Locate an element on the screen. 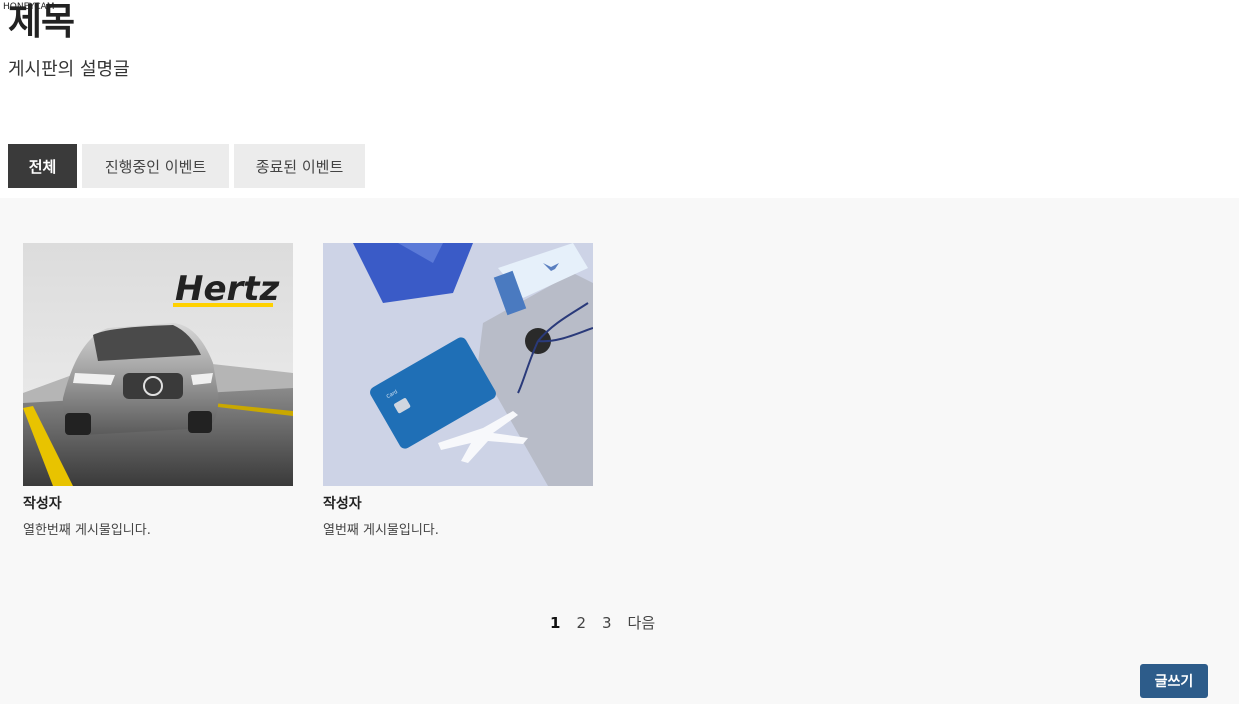 This screenshot has height=704, width=1239. post-card: Hertz 작성자 열한번째 게시물입니다. is located at coordinates (158, 391).